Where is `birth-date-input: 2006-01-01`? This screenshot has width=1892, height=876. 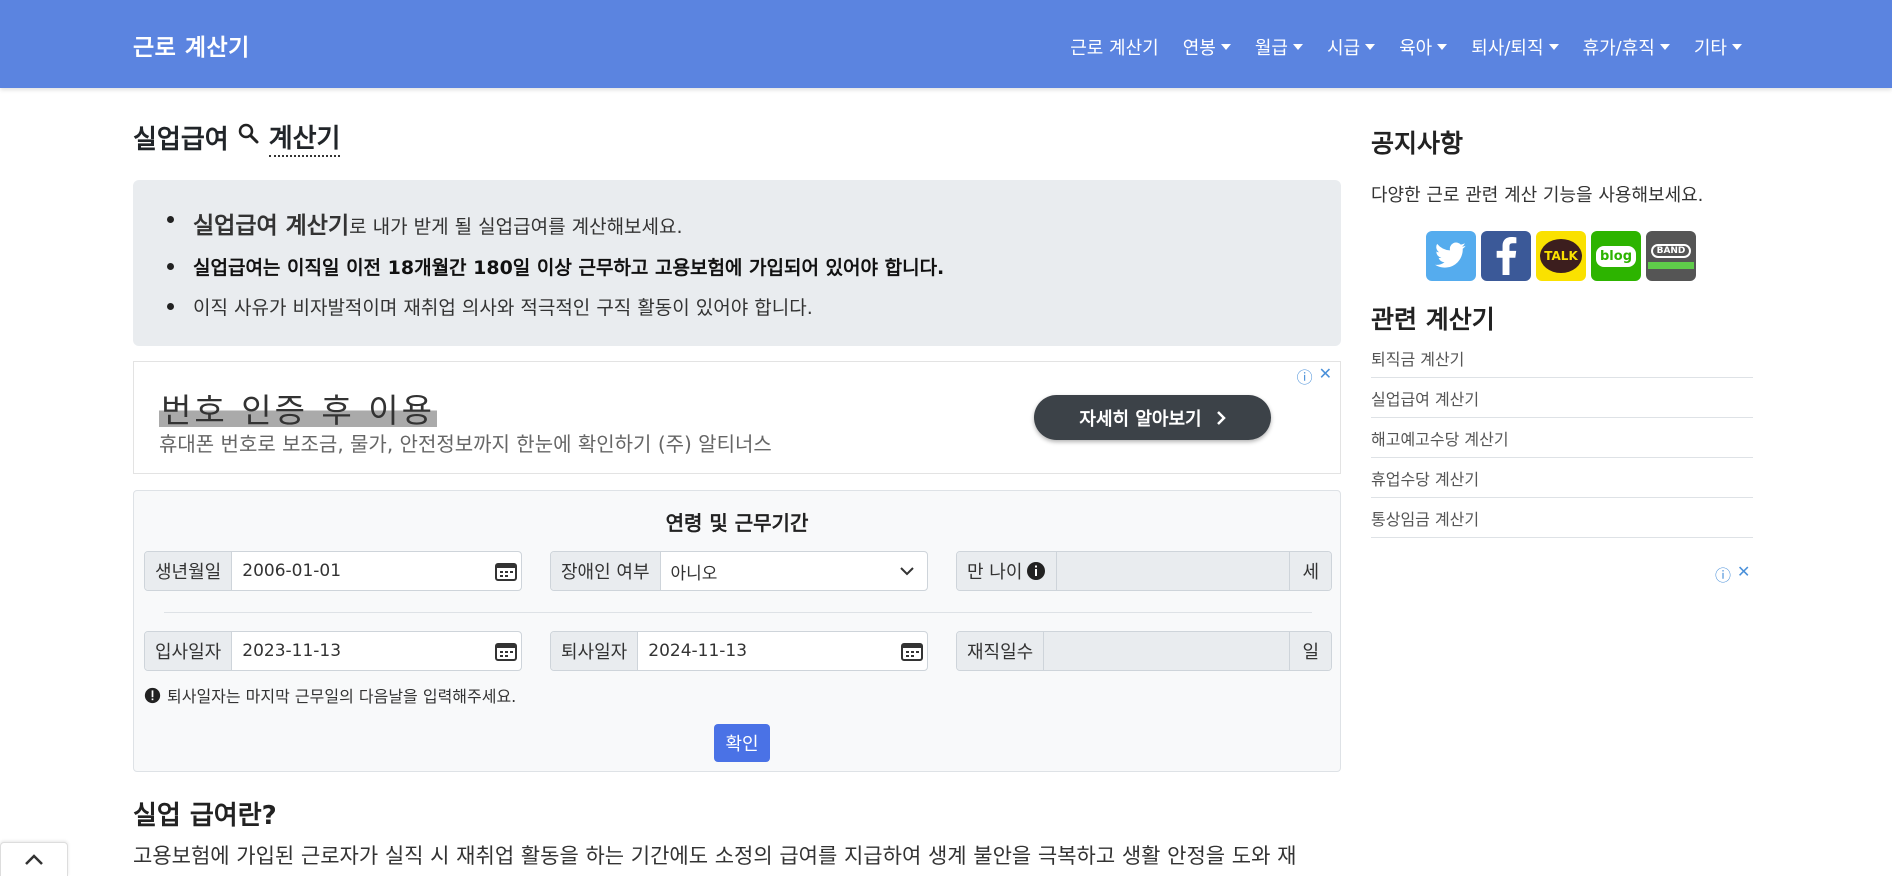
birth-date-input: 2006-01-01 is located at coordinates (361, 571).